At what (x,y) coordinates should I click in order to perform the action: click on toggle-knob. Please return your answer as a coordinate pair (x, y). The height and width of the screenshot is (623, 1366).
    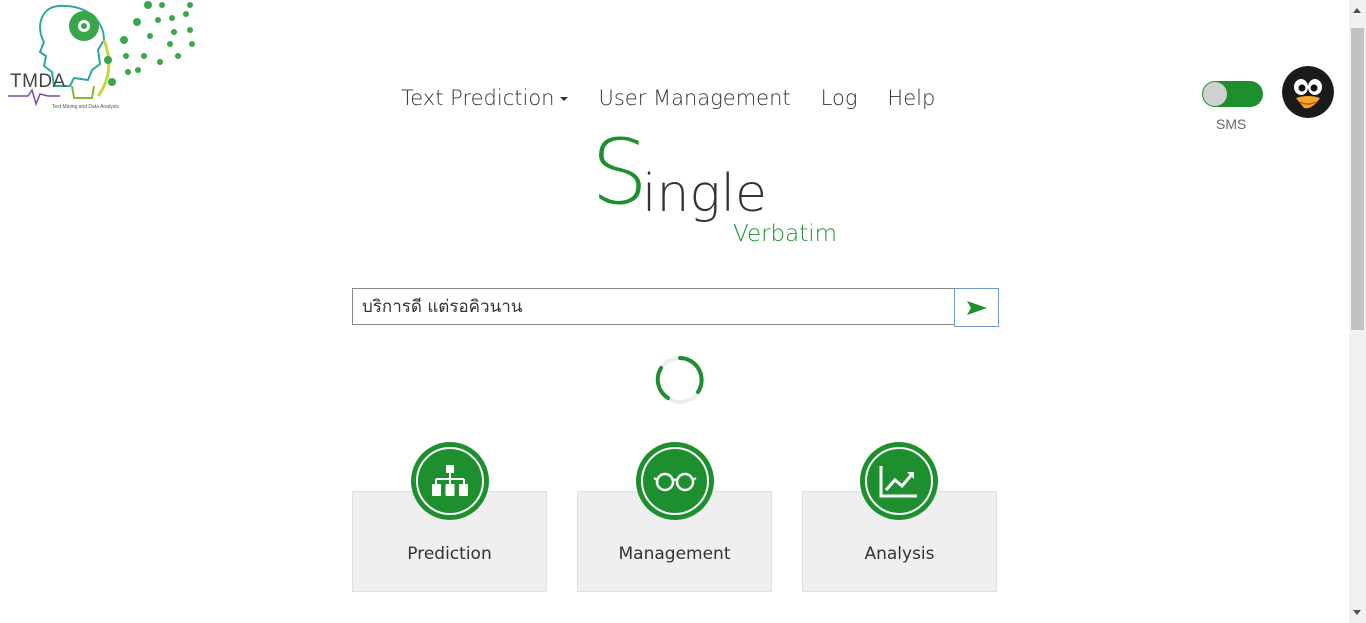
    Looking at the image, I should click on (1215, 94).